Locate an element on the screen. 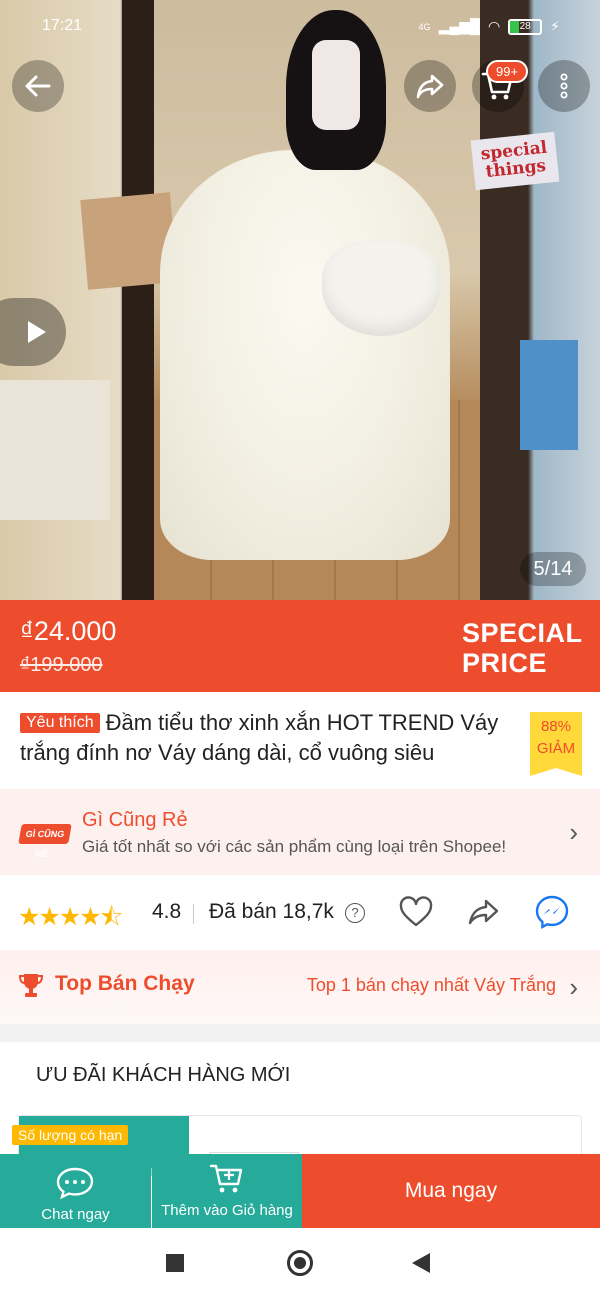 The image size is (600, 1300). rating-stars-icon: ★★★★⯪ is located at coordinates (70, 917).